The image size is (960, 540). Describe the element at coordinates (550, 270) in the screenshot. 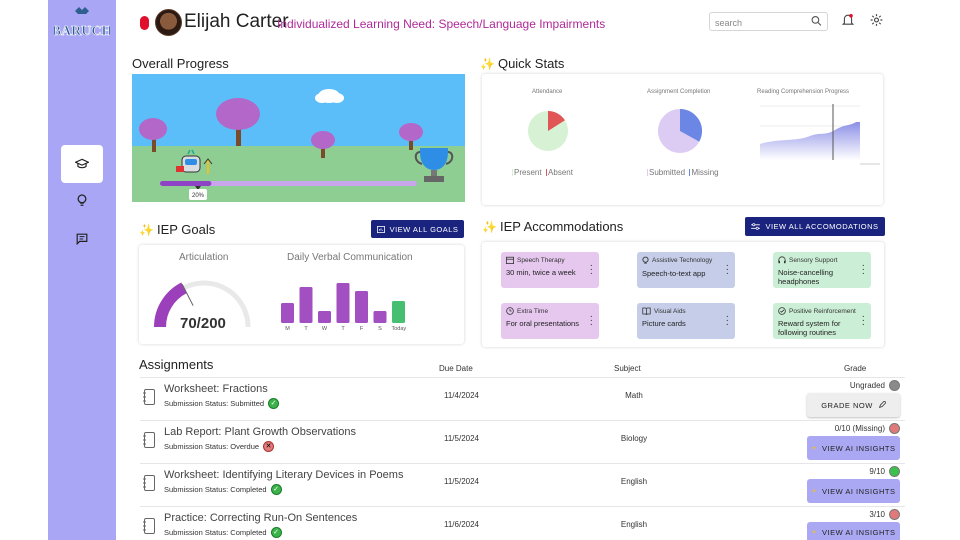

I see `accommodation-speech-therapy: Speech Therapy 30 min, twice a week · · ·` at that location.